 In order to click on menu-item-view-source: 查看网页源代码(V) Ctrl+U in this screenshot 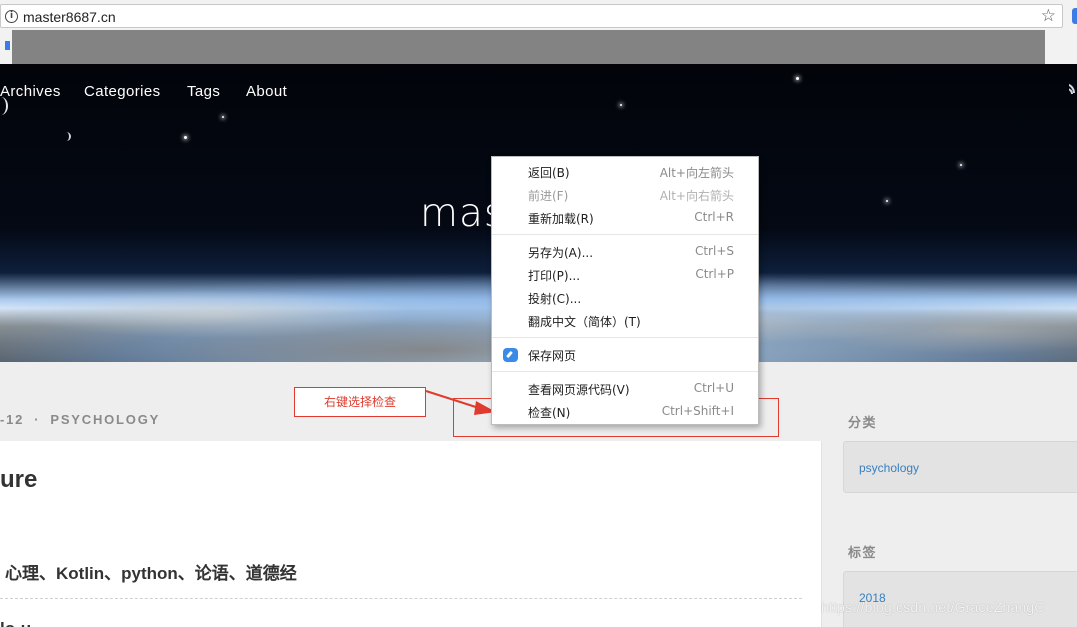, I will do `click(625, 389)`.